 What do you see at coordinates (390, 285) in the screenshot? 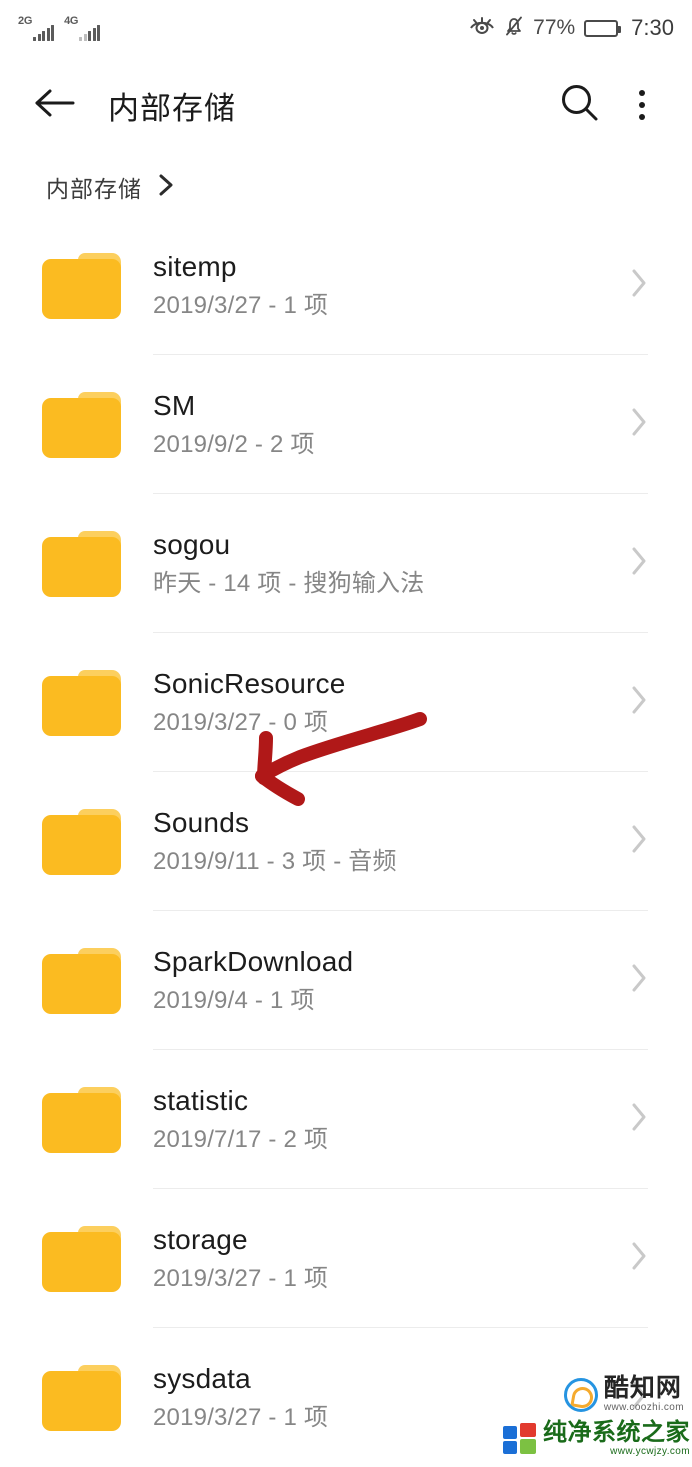
I see `file-row-text: sitemp 2019/3/27 - 1 项` at bounding box center [390, 285].